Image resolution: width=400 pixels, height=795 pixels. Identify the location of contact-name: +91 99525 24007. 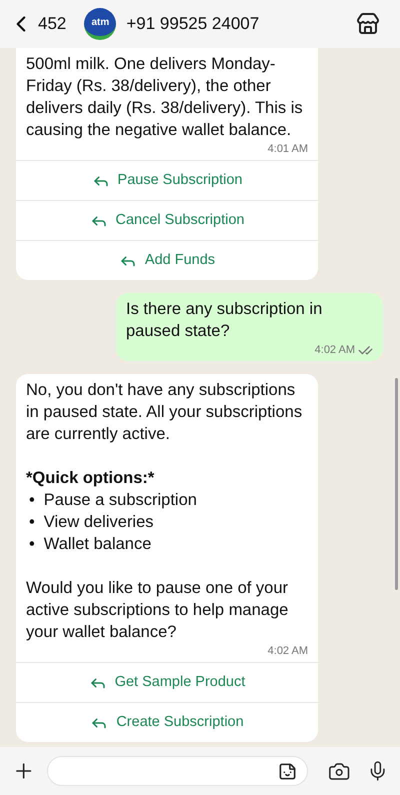
(193, 24).